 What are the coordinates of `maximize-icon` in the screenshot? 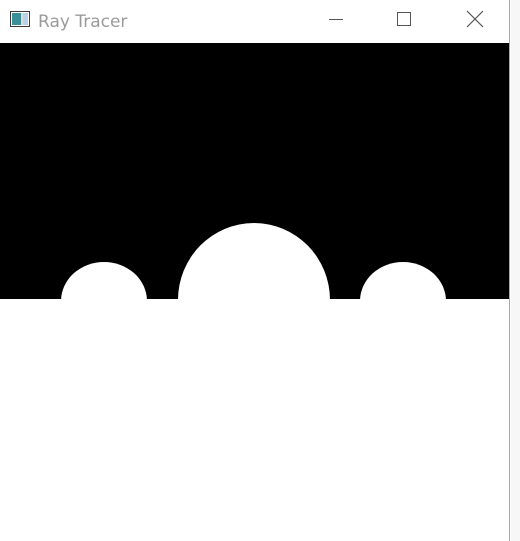 It's located at (404, 21).